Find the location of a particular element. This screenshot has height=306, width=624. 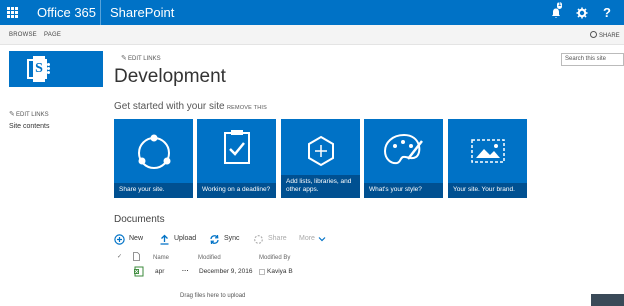

tile-style: What's your style? is located at coordinates (403, 158).